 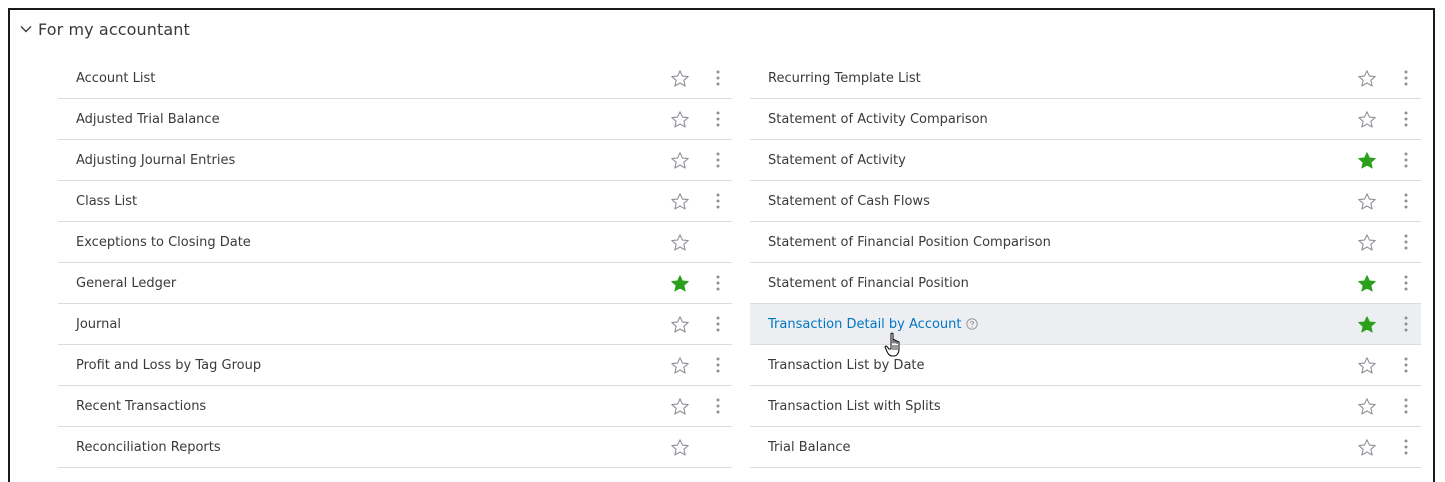 I want to click on report-link: Journal, so click(x=98, y=324).